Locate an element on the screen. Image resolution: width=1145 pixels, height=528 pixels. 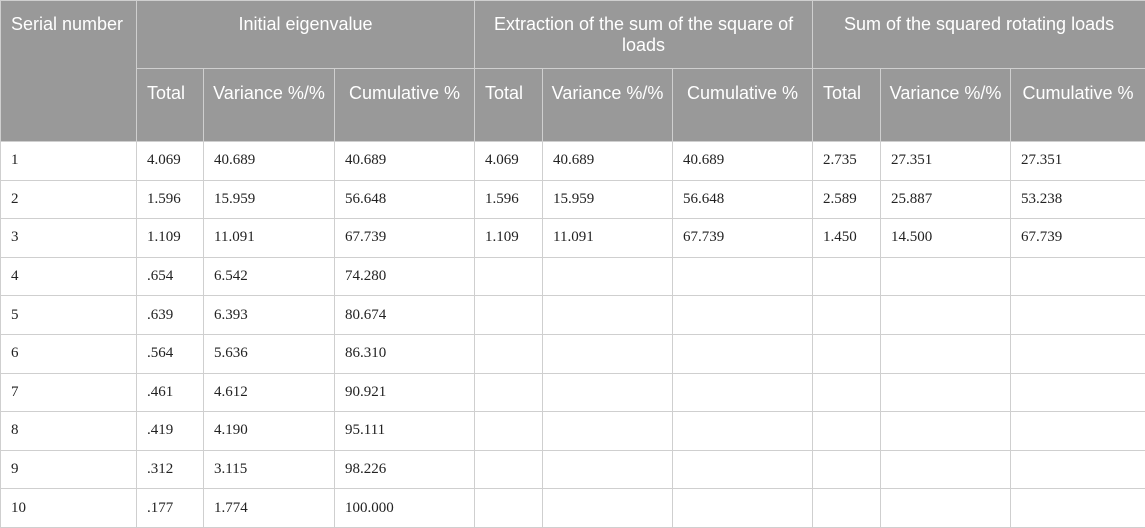
cell-initial-variance: 15.959 is located at coordinates (269, 199).